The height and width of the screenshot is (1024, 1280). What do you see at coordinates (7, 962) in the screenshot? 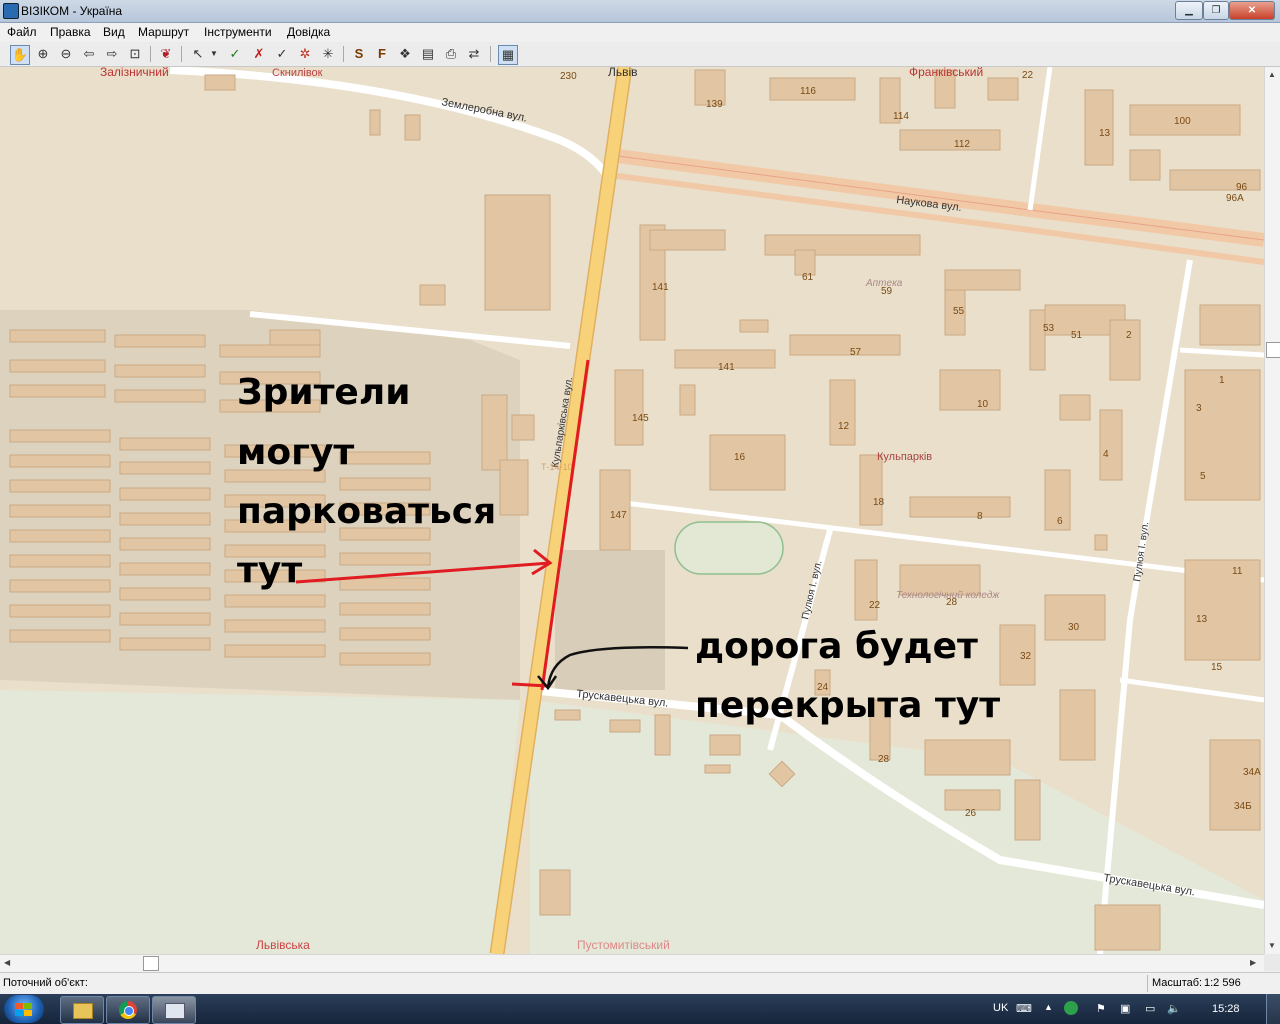
I see `scroll-left-icon: ◀` at bounding box center [7, 962].